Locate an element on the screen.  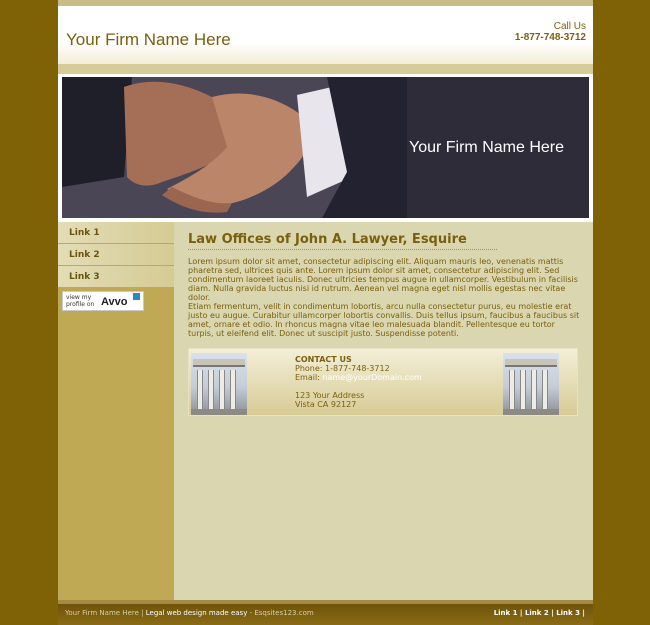
footer-credit-link: Esqsites123.com is located at coordinates (283, 613).